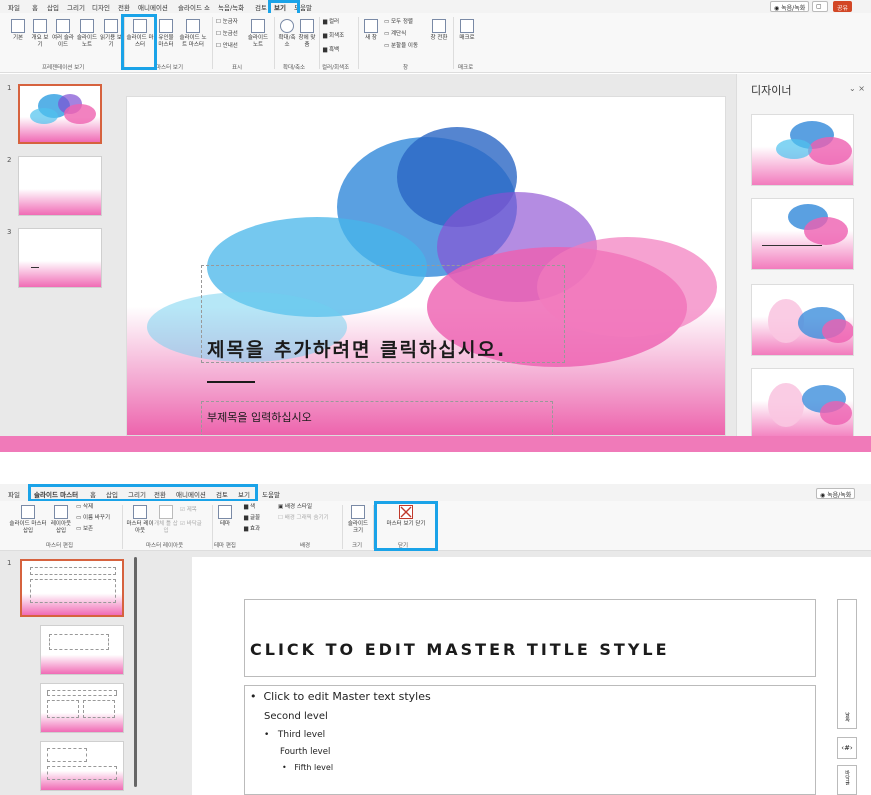 Image resolution: width=871 pixels, height=795 pixels. I want to click on move-split-button: ▭ 분할을 이동, so click(401, 46).